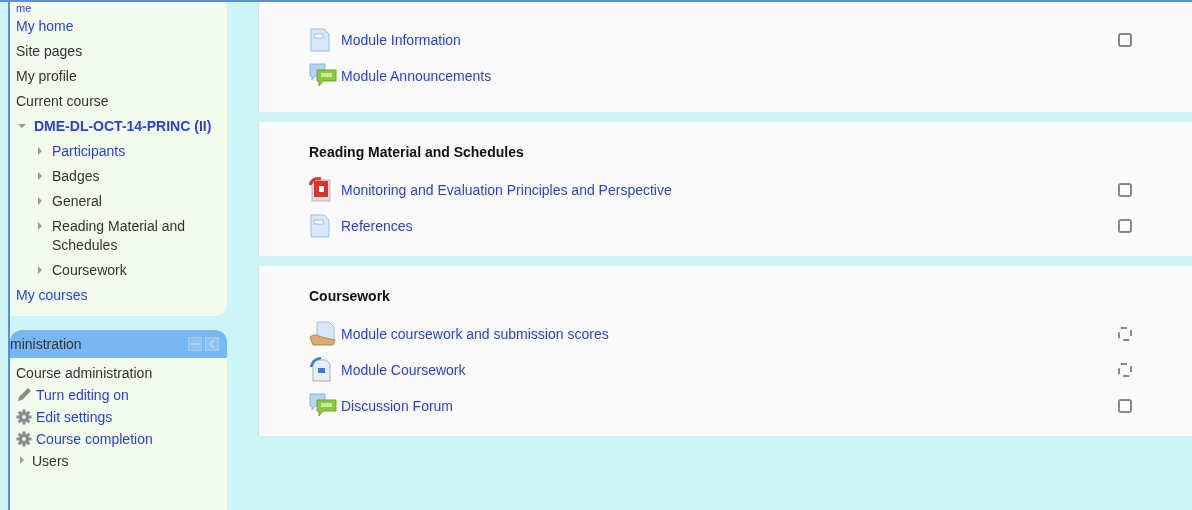 The image size is (1192, 510). Describe the element at coordinates (729, 40) in the screenshot. I see `activity-link: Module Information` at that location.